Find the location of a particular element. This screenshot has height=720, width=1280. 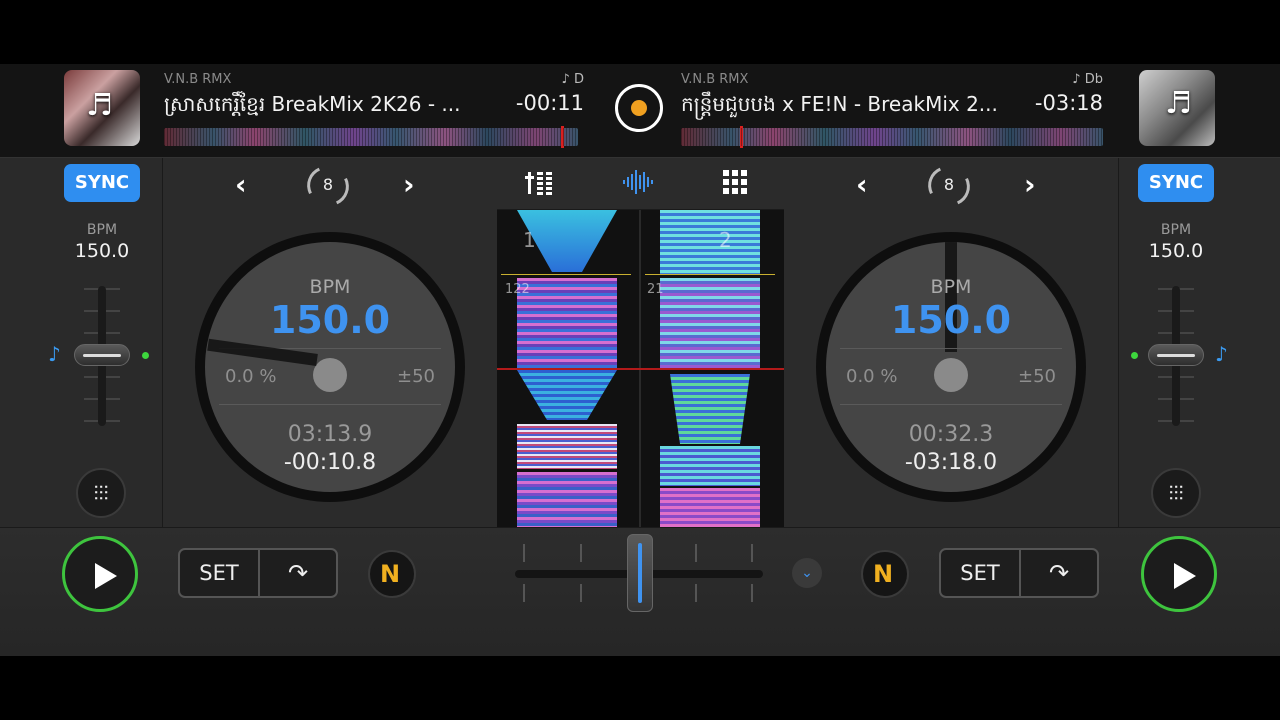

eq-sliders-icon: ⫶⫶⫶ is located at coordinates (1176, 493).